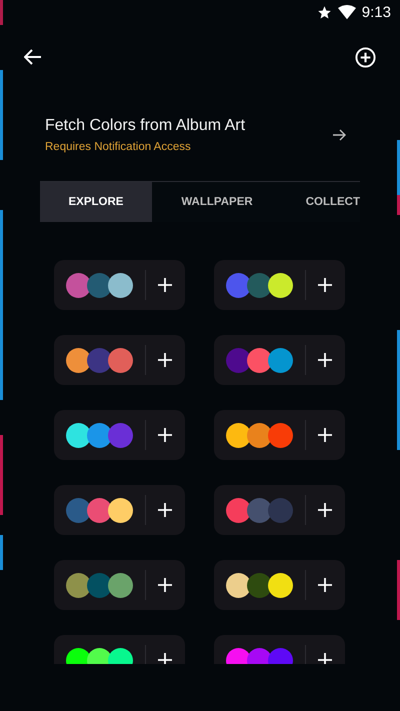 Image resolution: width=400 pixels, height=711 pixels. What do you see at coordinates (96, 202) in the screenshot?
I see `tab: EXPLORE` at bounding box center [96, 202].